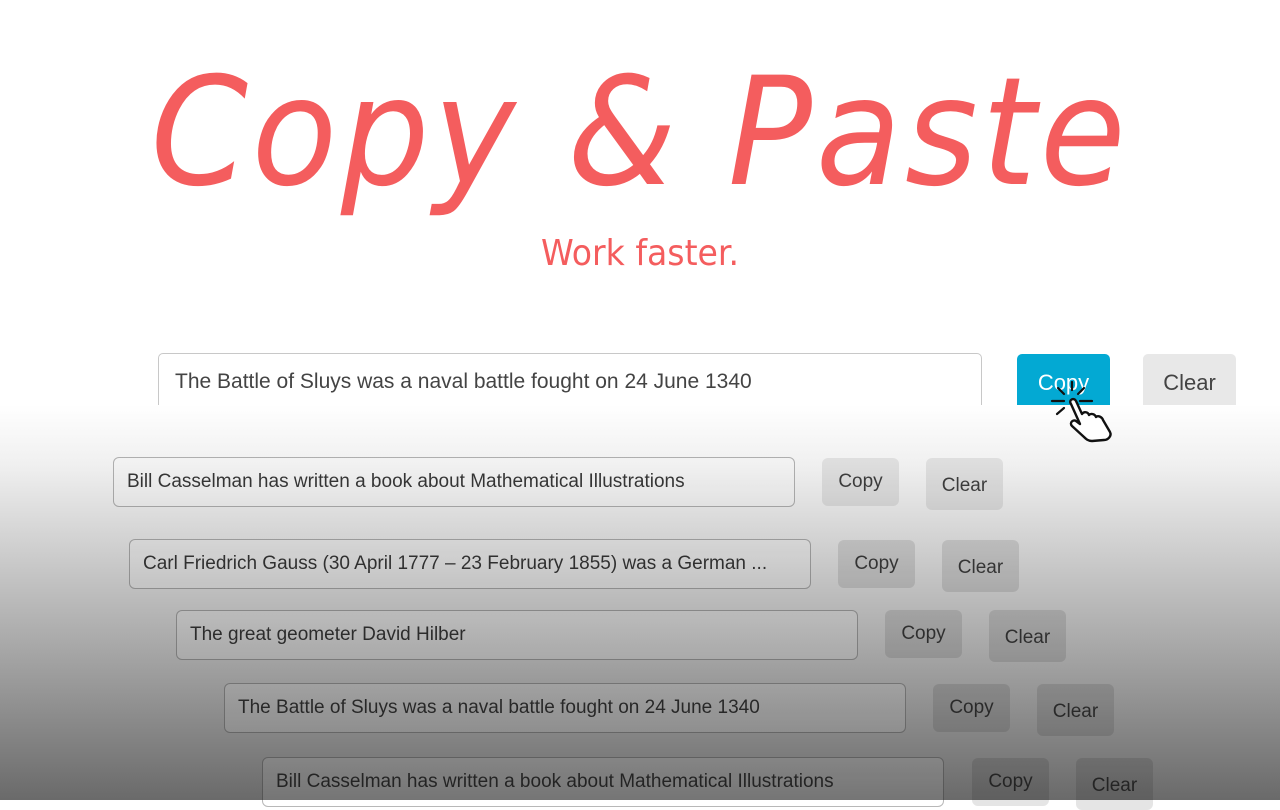  Describe the element at coordinates (640, 253) in the screenshot. I see `hero-subtitle: Work faster.` at that location.